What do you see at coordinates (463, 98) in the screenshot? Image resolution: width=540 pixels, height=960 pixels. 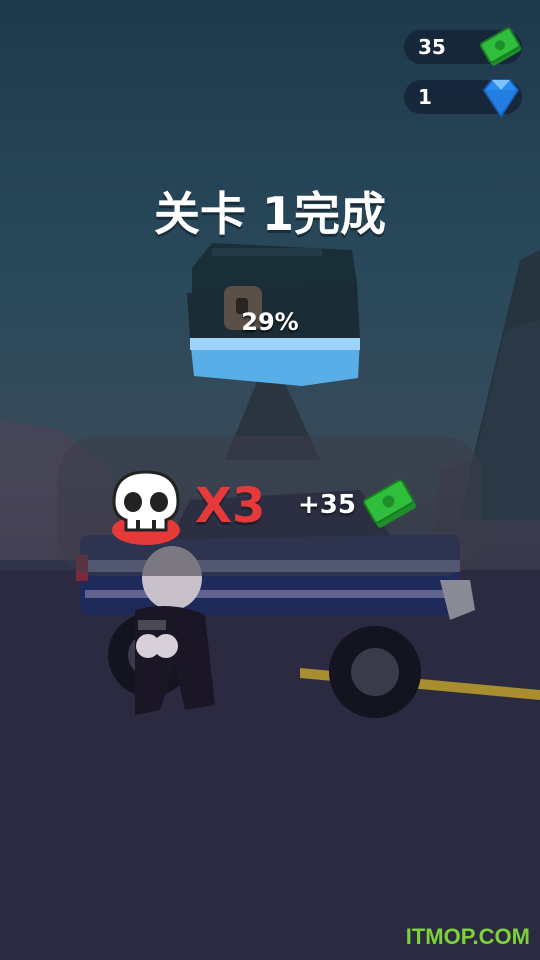 I see `gem-counter: 1` at bounding box center [463, 98].